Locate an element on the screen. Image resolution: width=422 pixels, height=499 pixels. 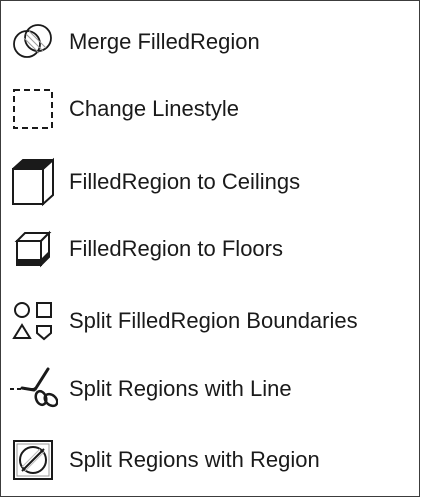
change-linestyle-item: Change Linestyle is located at coordinates (211, 109).